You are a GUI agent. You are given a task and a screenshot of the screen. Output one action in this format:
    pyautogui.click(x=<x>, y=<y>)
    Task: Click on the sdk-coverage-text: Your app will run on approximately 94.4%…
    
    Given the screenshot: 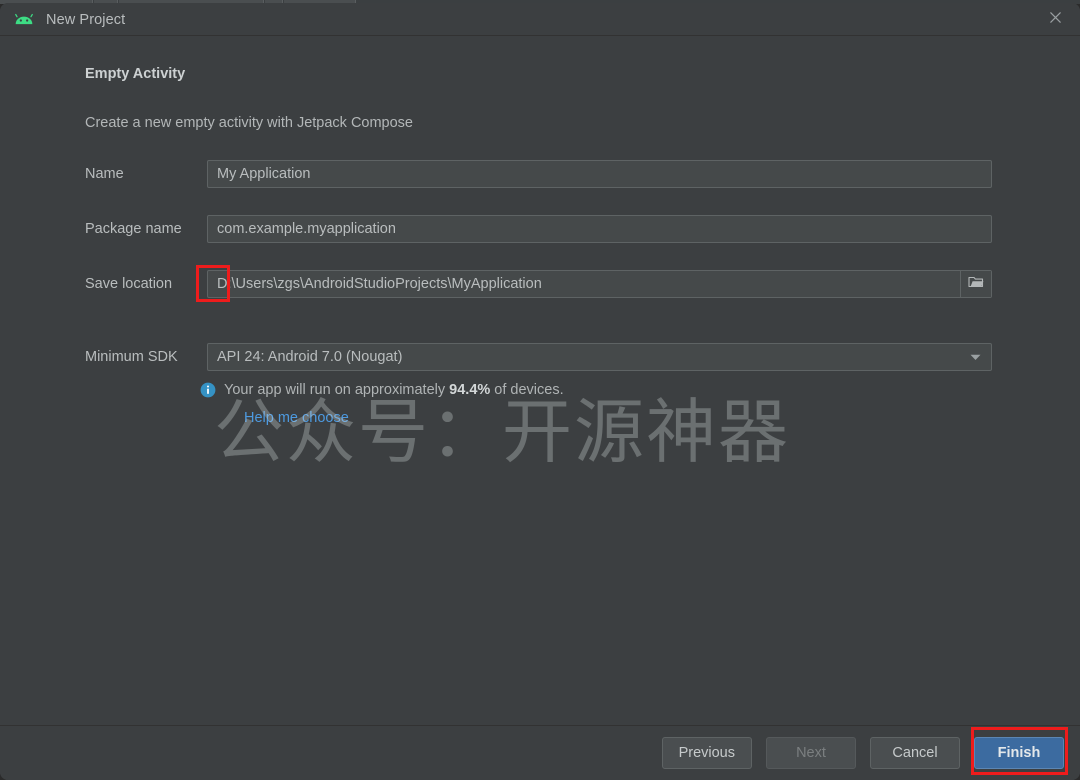 What is the action you would take?
    pyautogui.click(x=394, y=390)
    